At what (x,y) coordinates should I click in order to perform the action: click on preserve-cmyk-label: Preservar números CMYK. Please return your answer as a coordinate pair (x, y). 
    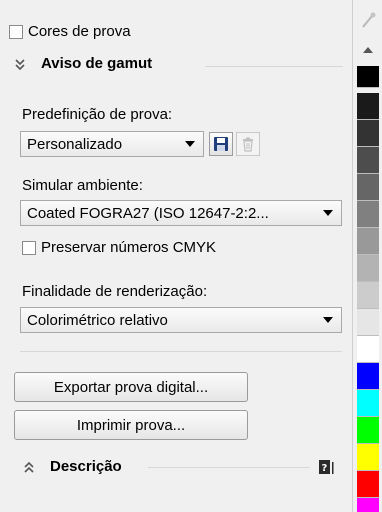
    Looking at the image, I should click on (129, 247).